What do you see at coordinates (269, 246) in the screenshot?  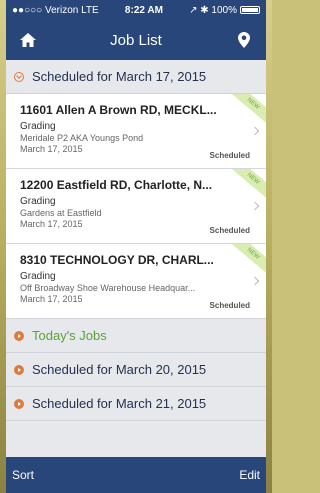 I see `right-background-decoration` at bounding box center [269, 246].